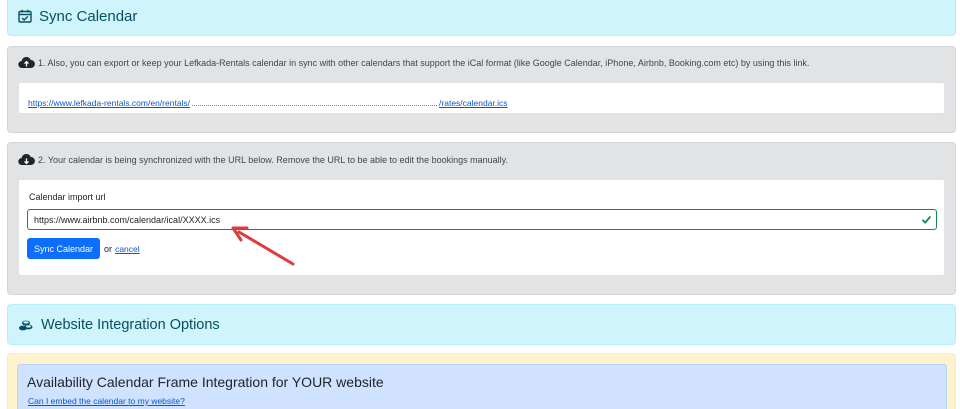 This screenshot has width=960, height=409. Describe the element at coordinates (315, 103) in the screenshot. I see `link-redacted-part` at that location.